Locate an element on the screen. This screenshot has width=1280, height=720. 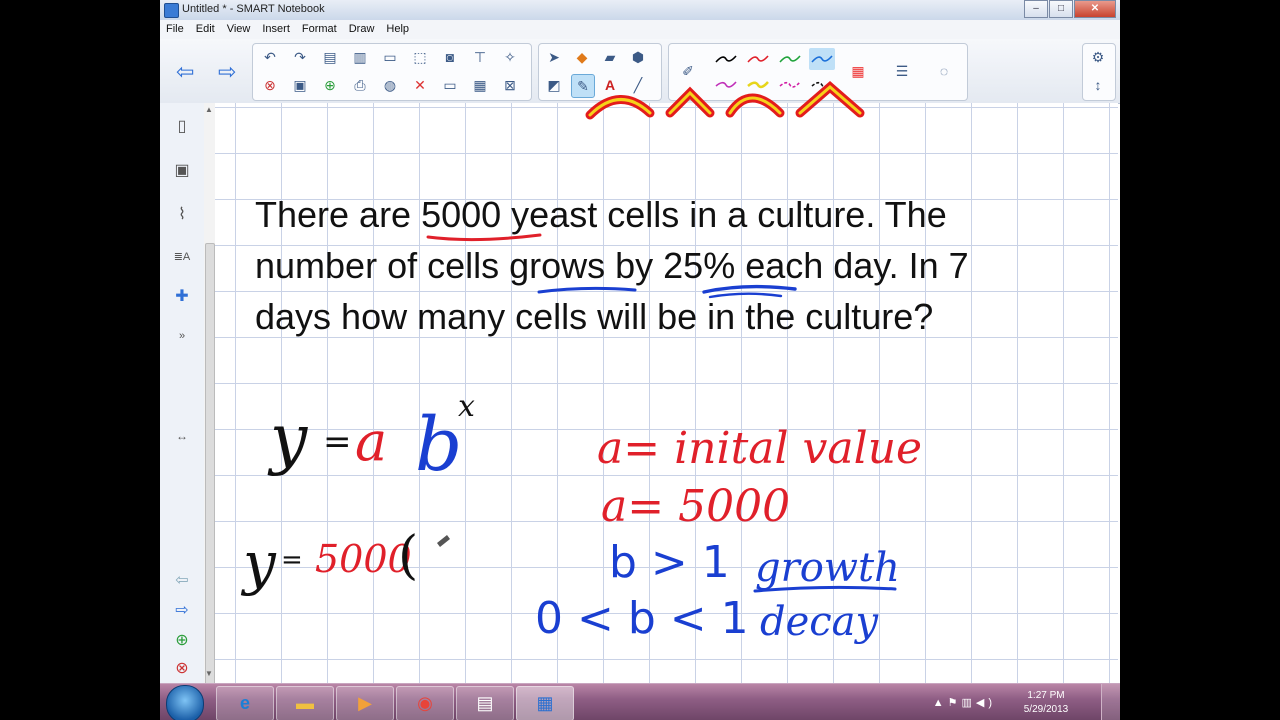
delete-page-side-button: ⊗ is located at coordinates (182, 668).